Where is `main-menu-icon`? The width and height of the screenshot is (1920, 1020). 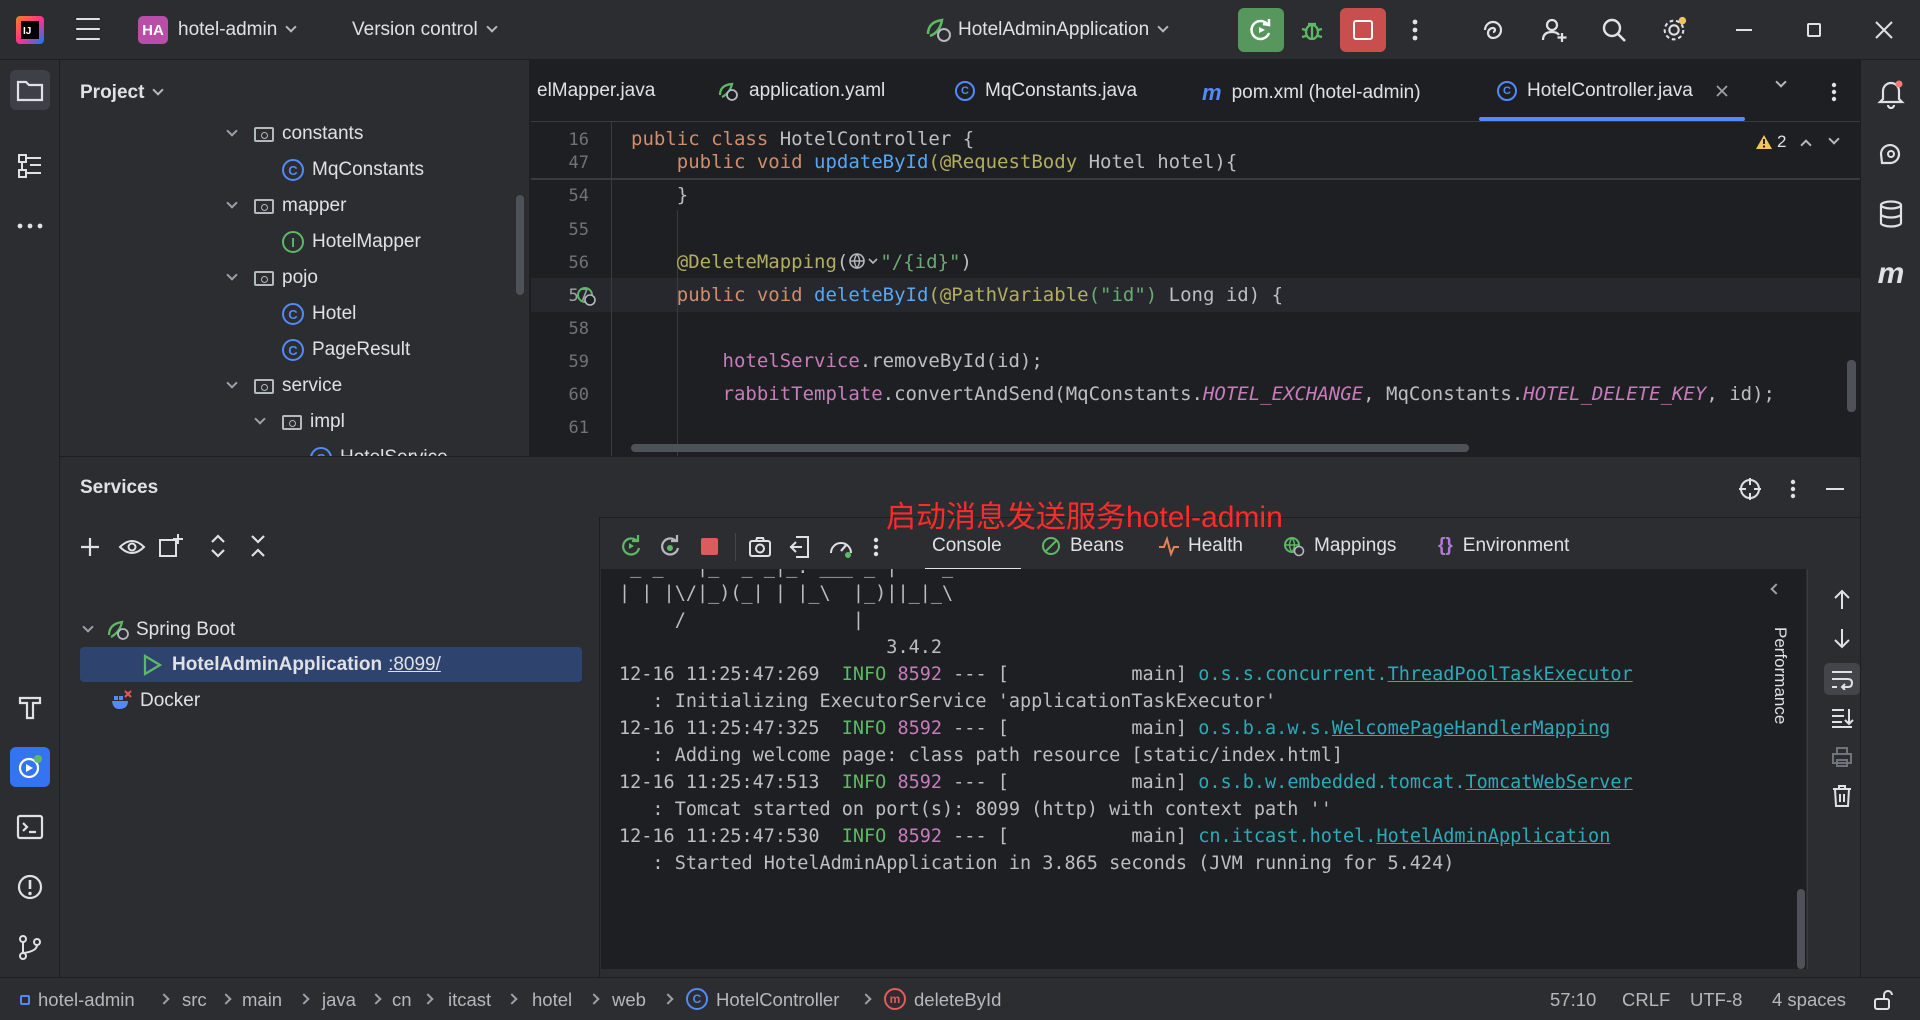 main-menu-icon is located at coordinates (88, 29).